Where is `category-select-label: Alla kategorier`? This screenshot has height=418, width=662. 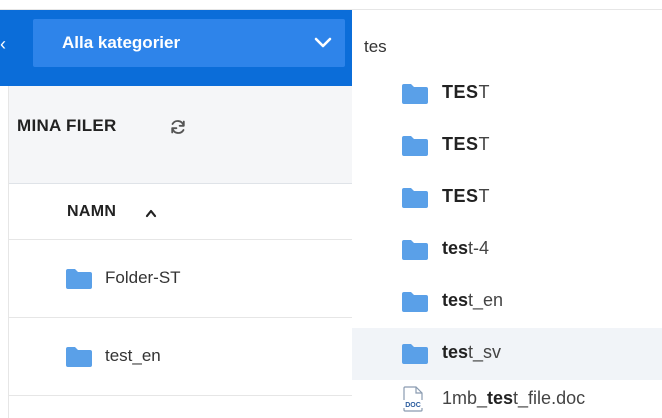 category-select-label: Alla kategorier is located at coordinates (121, 42).